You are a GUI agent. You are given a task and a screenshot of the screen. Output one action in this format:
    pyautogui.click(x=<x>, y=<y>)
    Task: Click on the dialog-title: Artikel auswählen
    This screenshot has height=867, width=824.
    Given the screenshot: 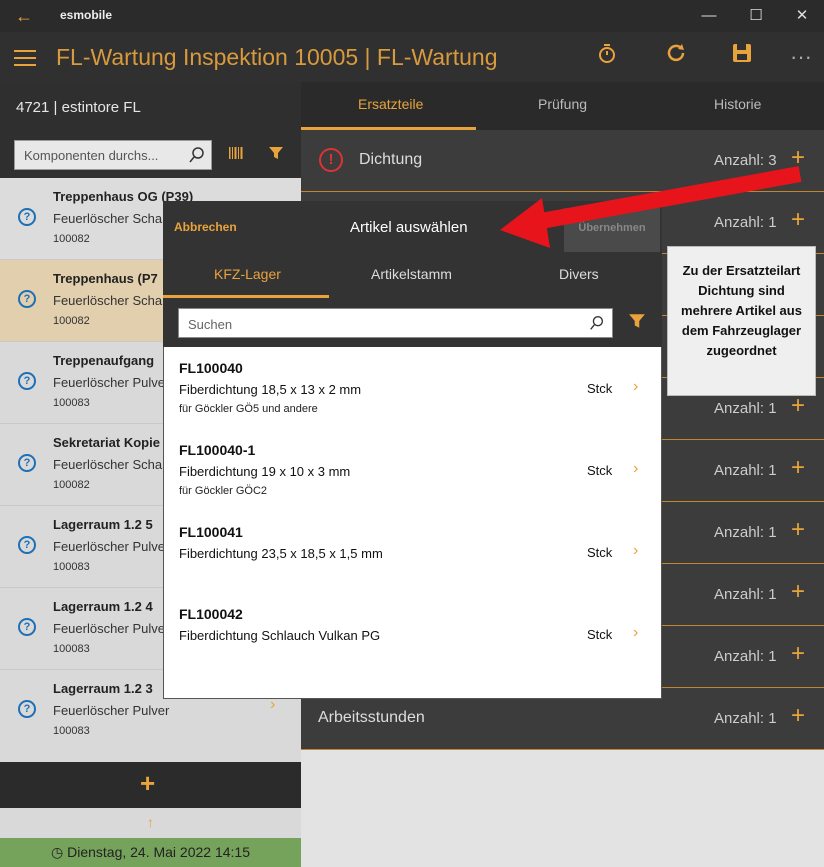 What is the action you would take?
    pyautogui.click(x=409, y=227)
    